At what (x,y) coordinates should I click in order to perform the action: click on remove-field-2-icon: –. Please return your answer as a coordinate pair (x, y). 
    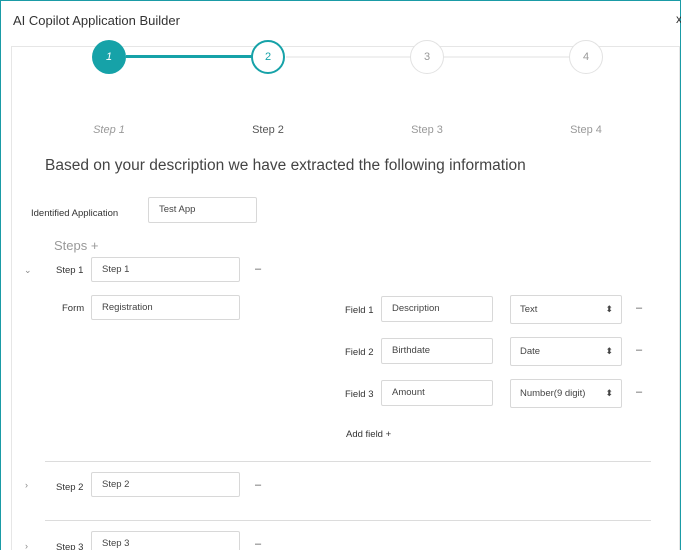
    Looking at the image, I should click on (639, 350).